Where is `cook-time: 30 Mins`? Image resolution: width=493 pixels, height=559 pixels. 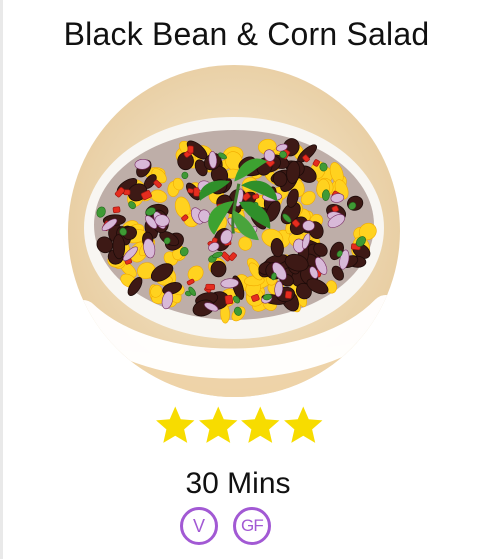
cook-time: 30 Mins is located at coordinates (238, 483).